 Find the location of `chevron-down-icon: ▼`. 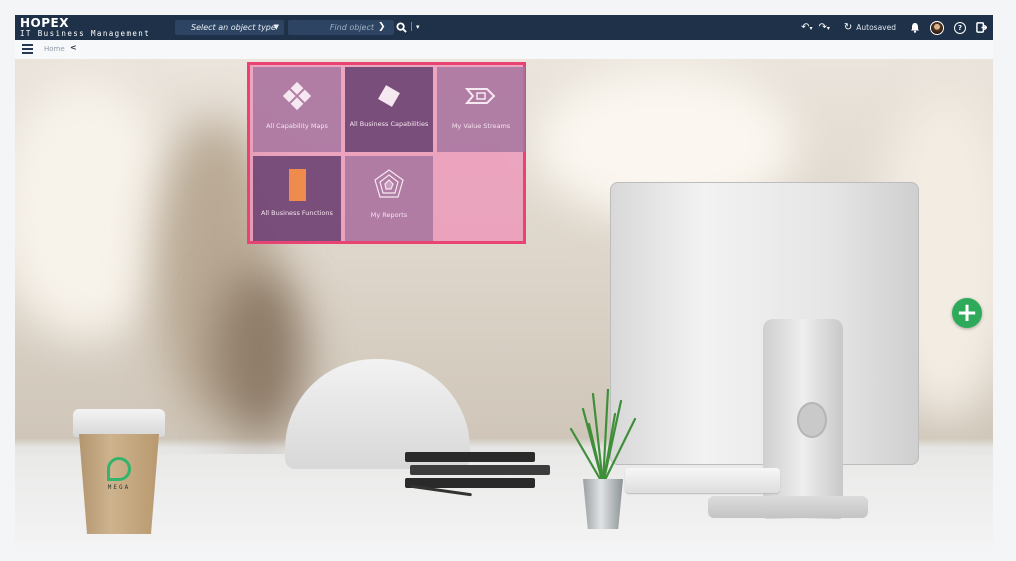

chevron-down-icon: ▼ is located at coordinates (276, 27).